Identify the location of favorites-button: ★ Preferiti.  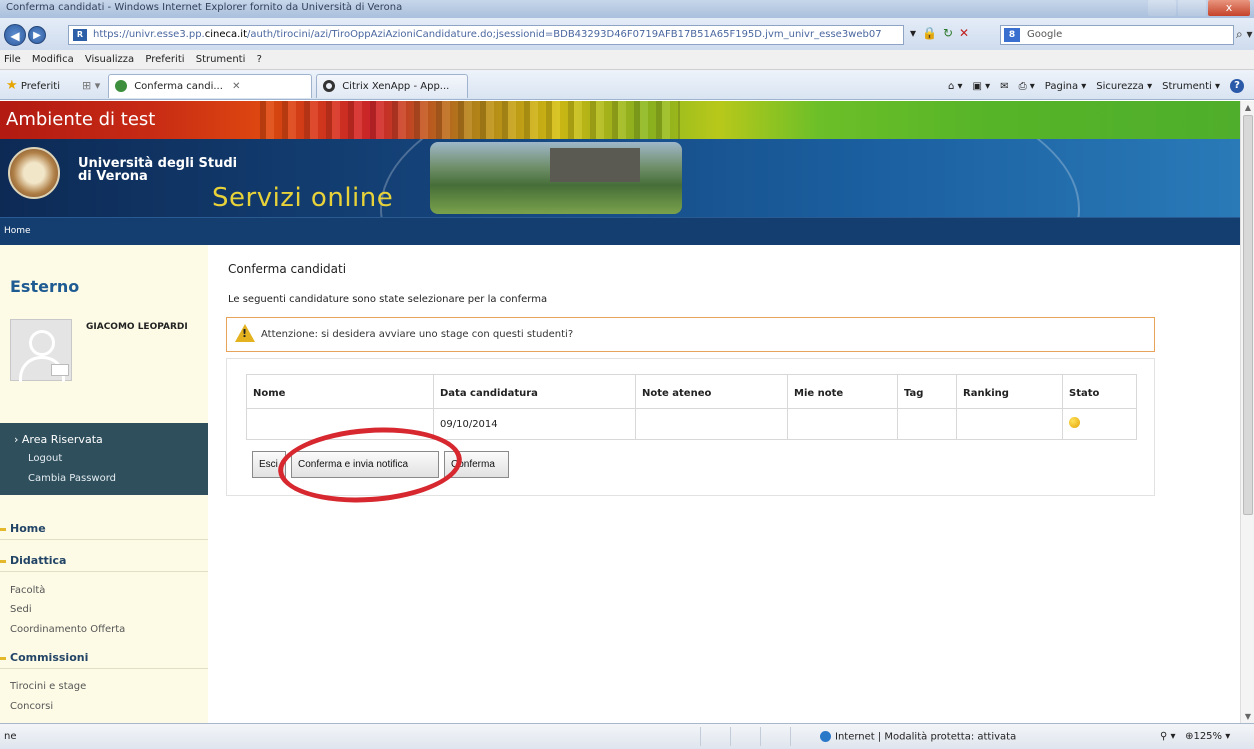
(33, 85).